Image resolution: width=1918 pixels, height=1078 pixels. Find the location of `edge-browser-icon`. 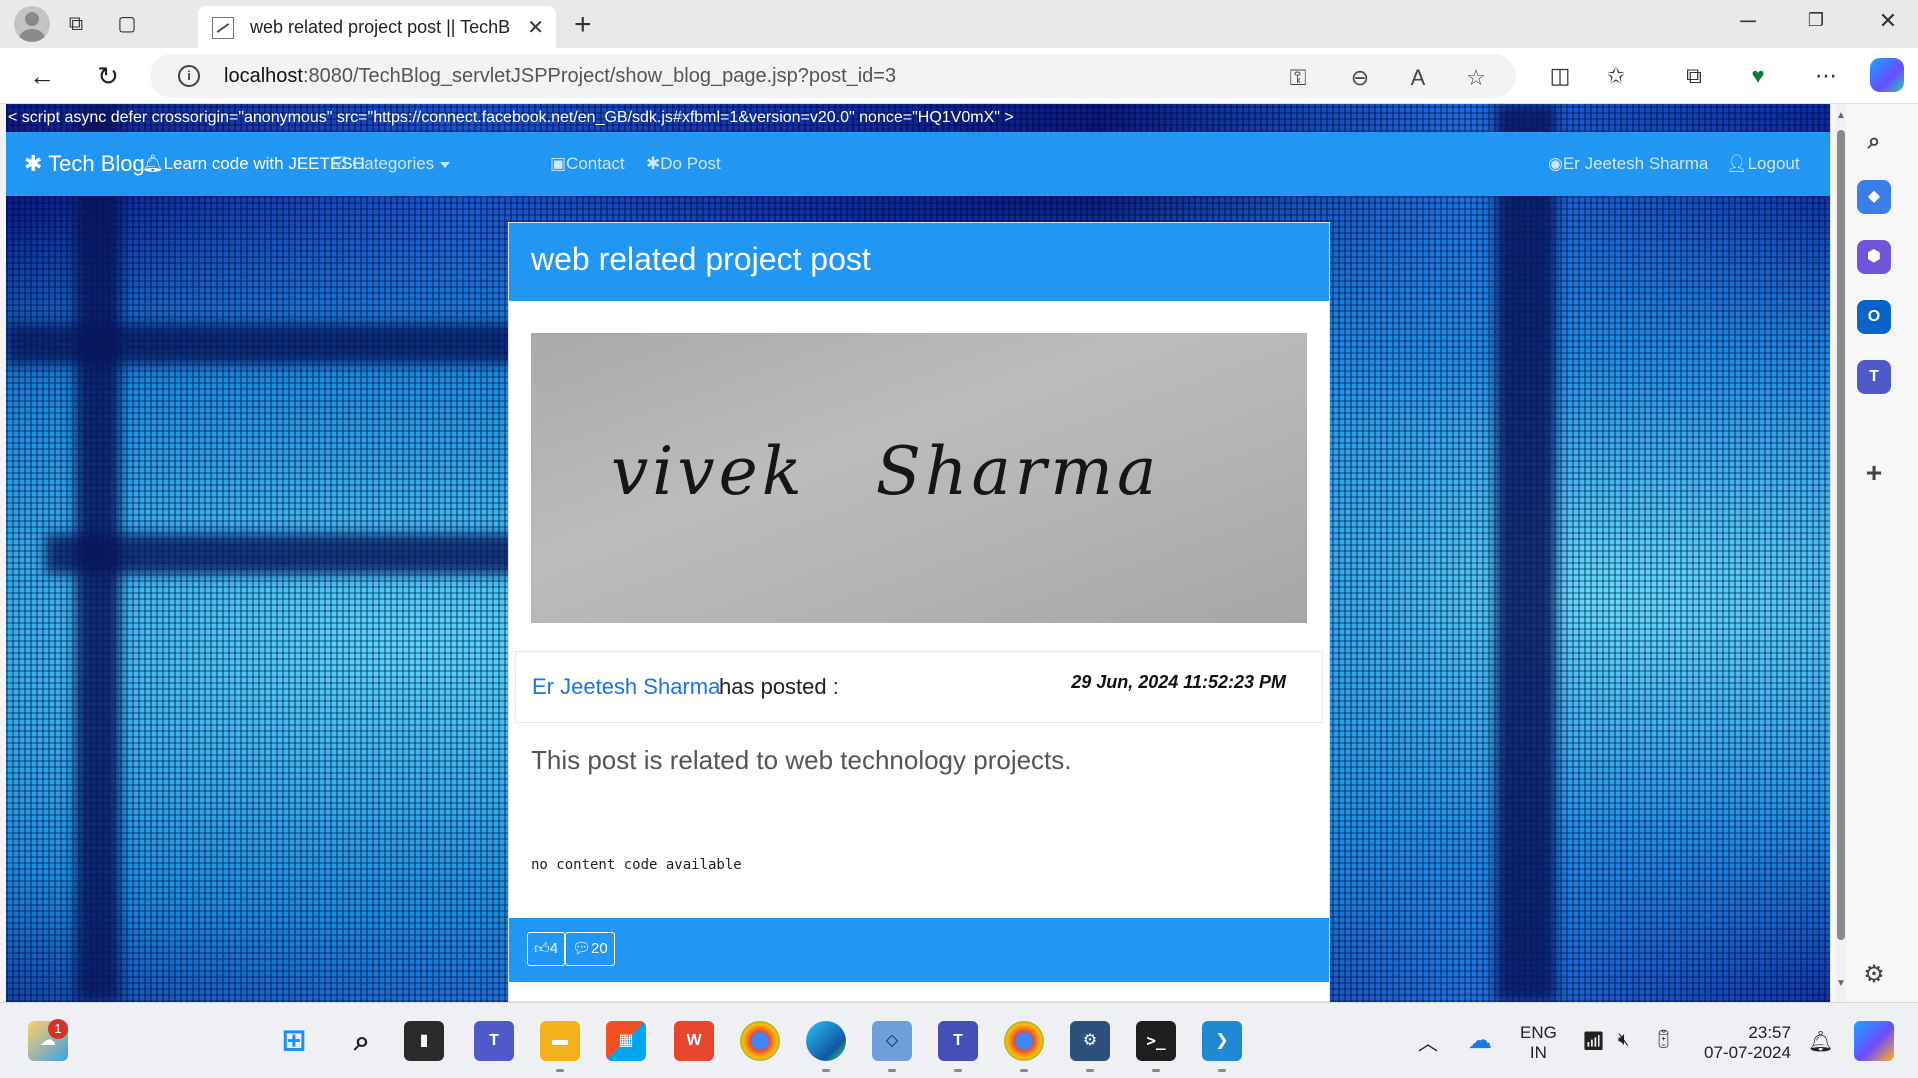

edge-browser-icon is located at coordinates (826, 1041).